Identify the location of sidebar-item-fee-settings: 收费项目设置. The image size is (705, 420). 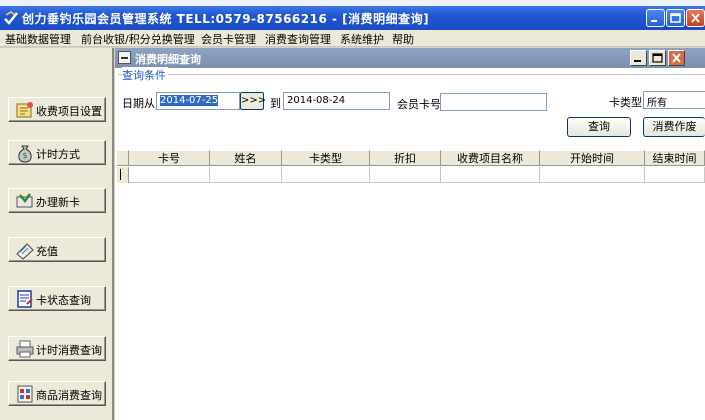
(57, 109).